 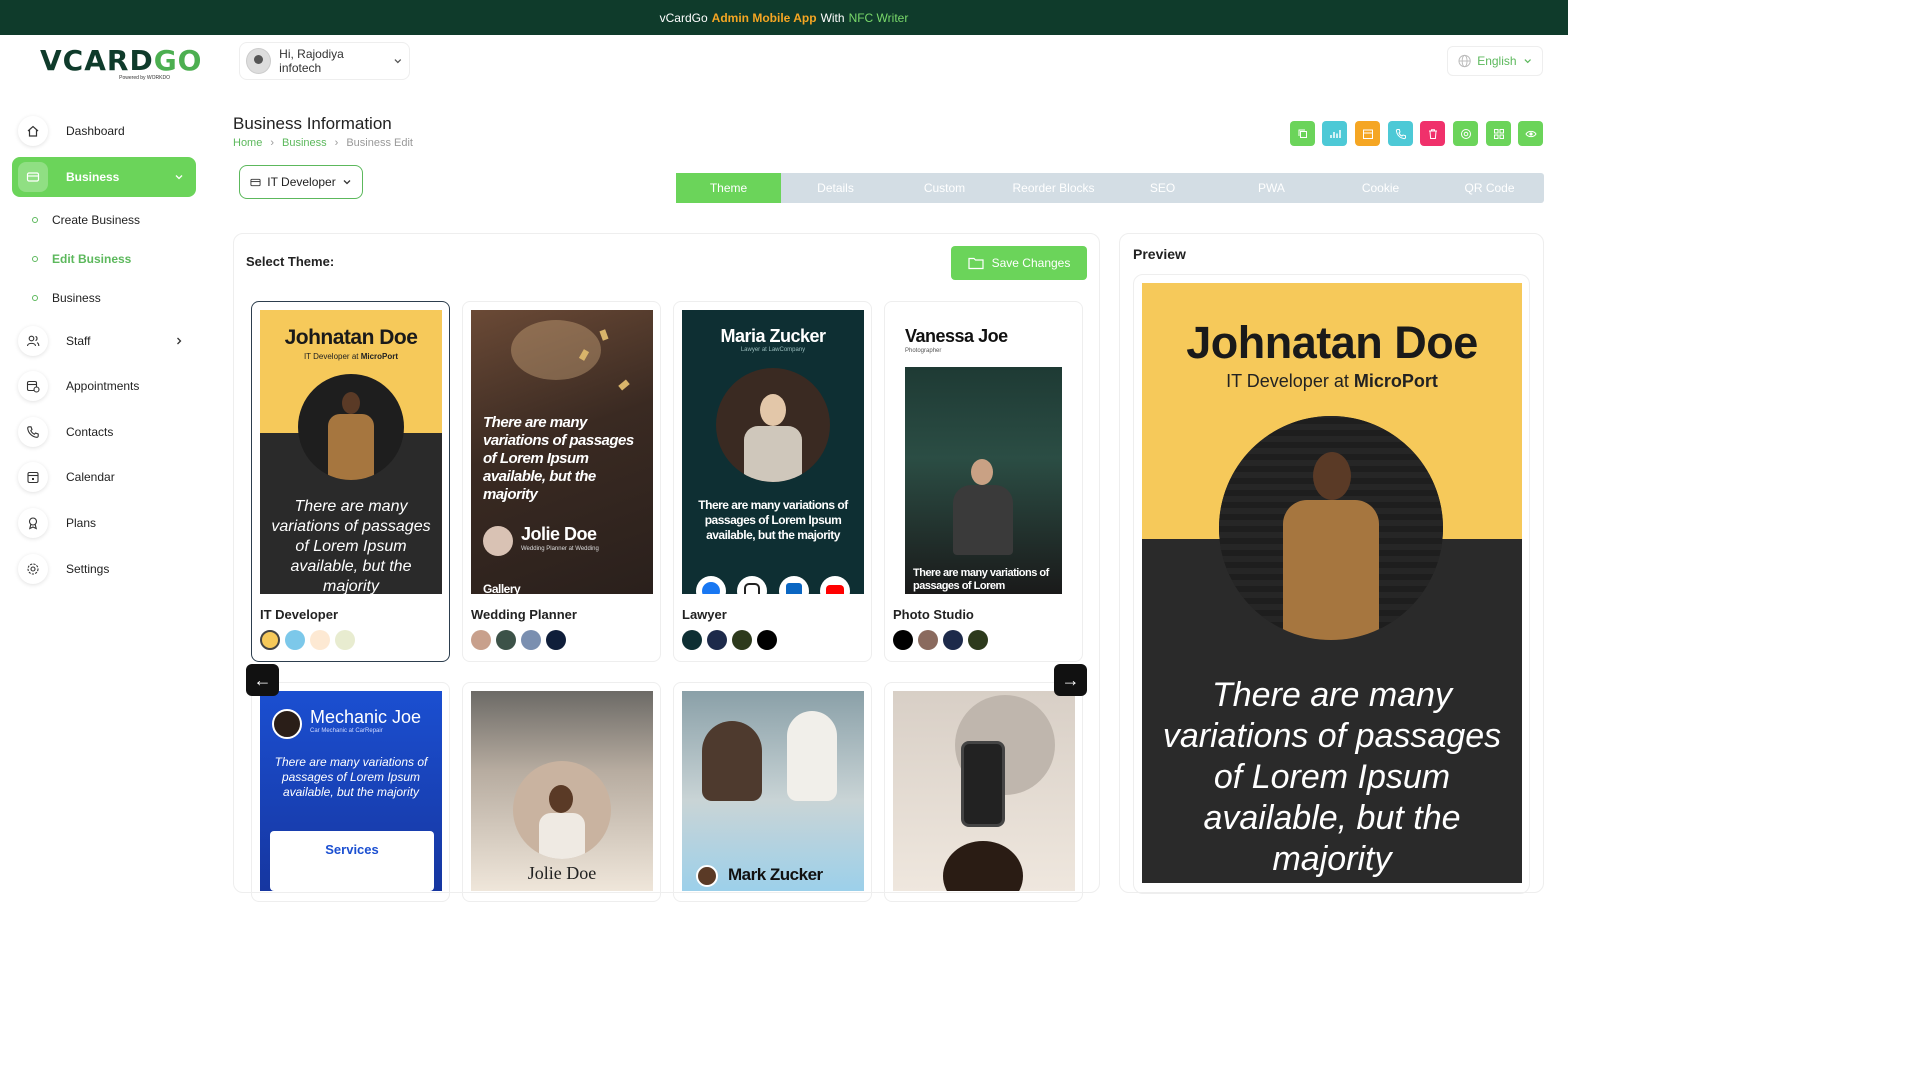 I want to click on thumb-name: Maria Zucker, so click(x=773, y=336).